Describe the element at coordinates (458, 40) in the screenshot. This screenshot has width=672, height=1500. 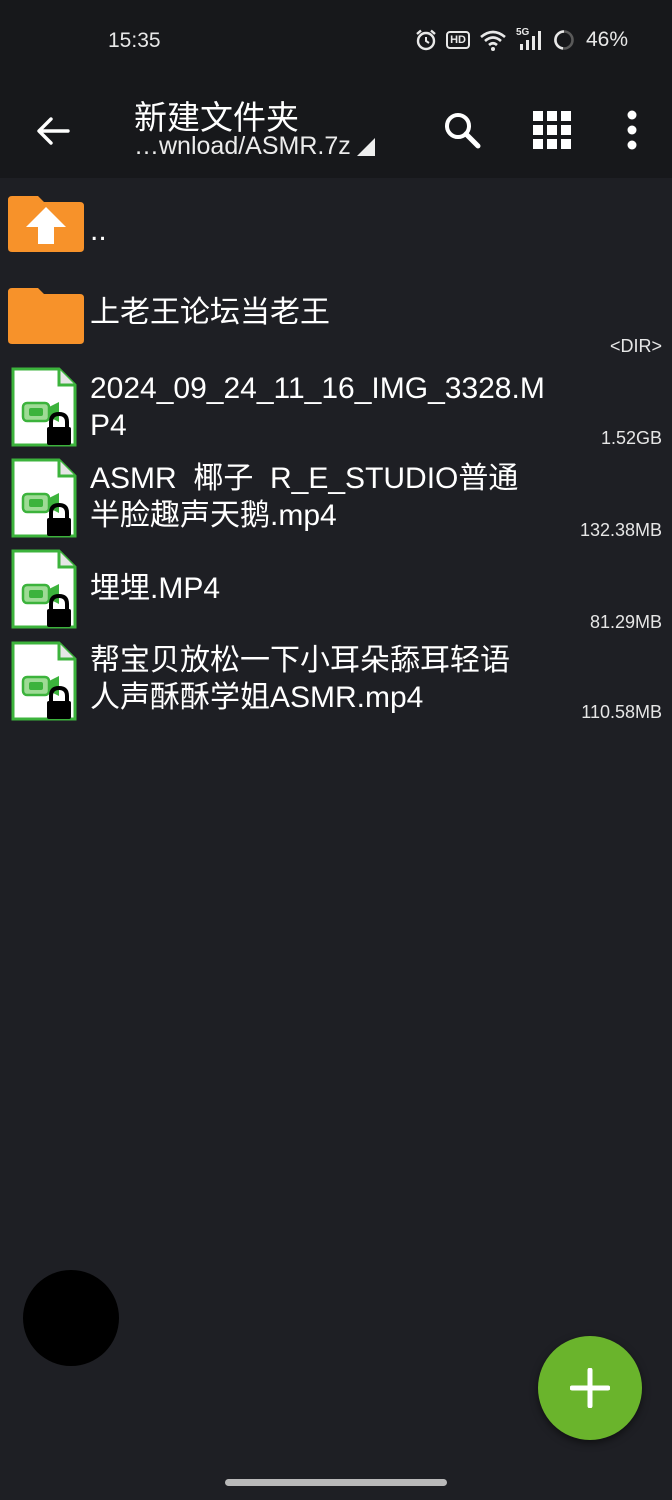
I see `hd-icon: HD` at that location.